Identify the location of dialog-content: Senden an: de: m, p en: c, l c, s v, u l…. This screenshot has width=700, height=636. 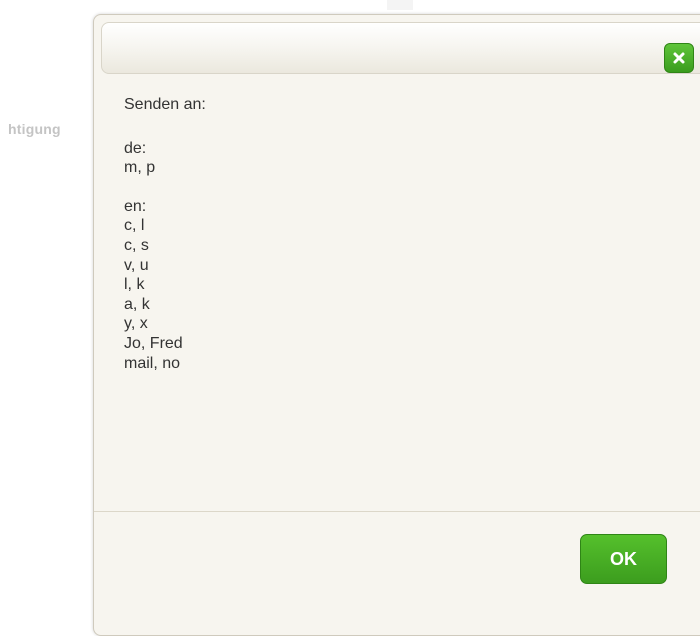
(165, 243).